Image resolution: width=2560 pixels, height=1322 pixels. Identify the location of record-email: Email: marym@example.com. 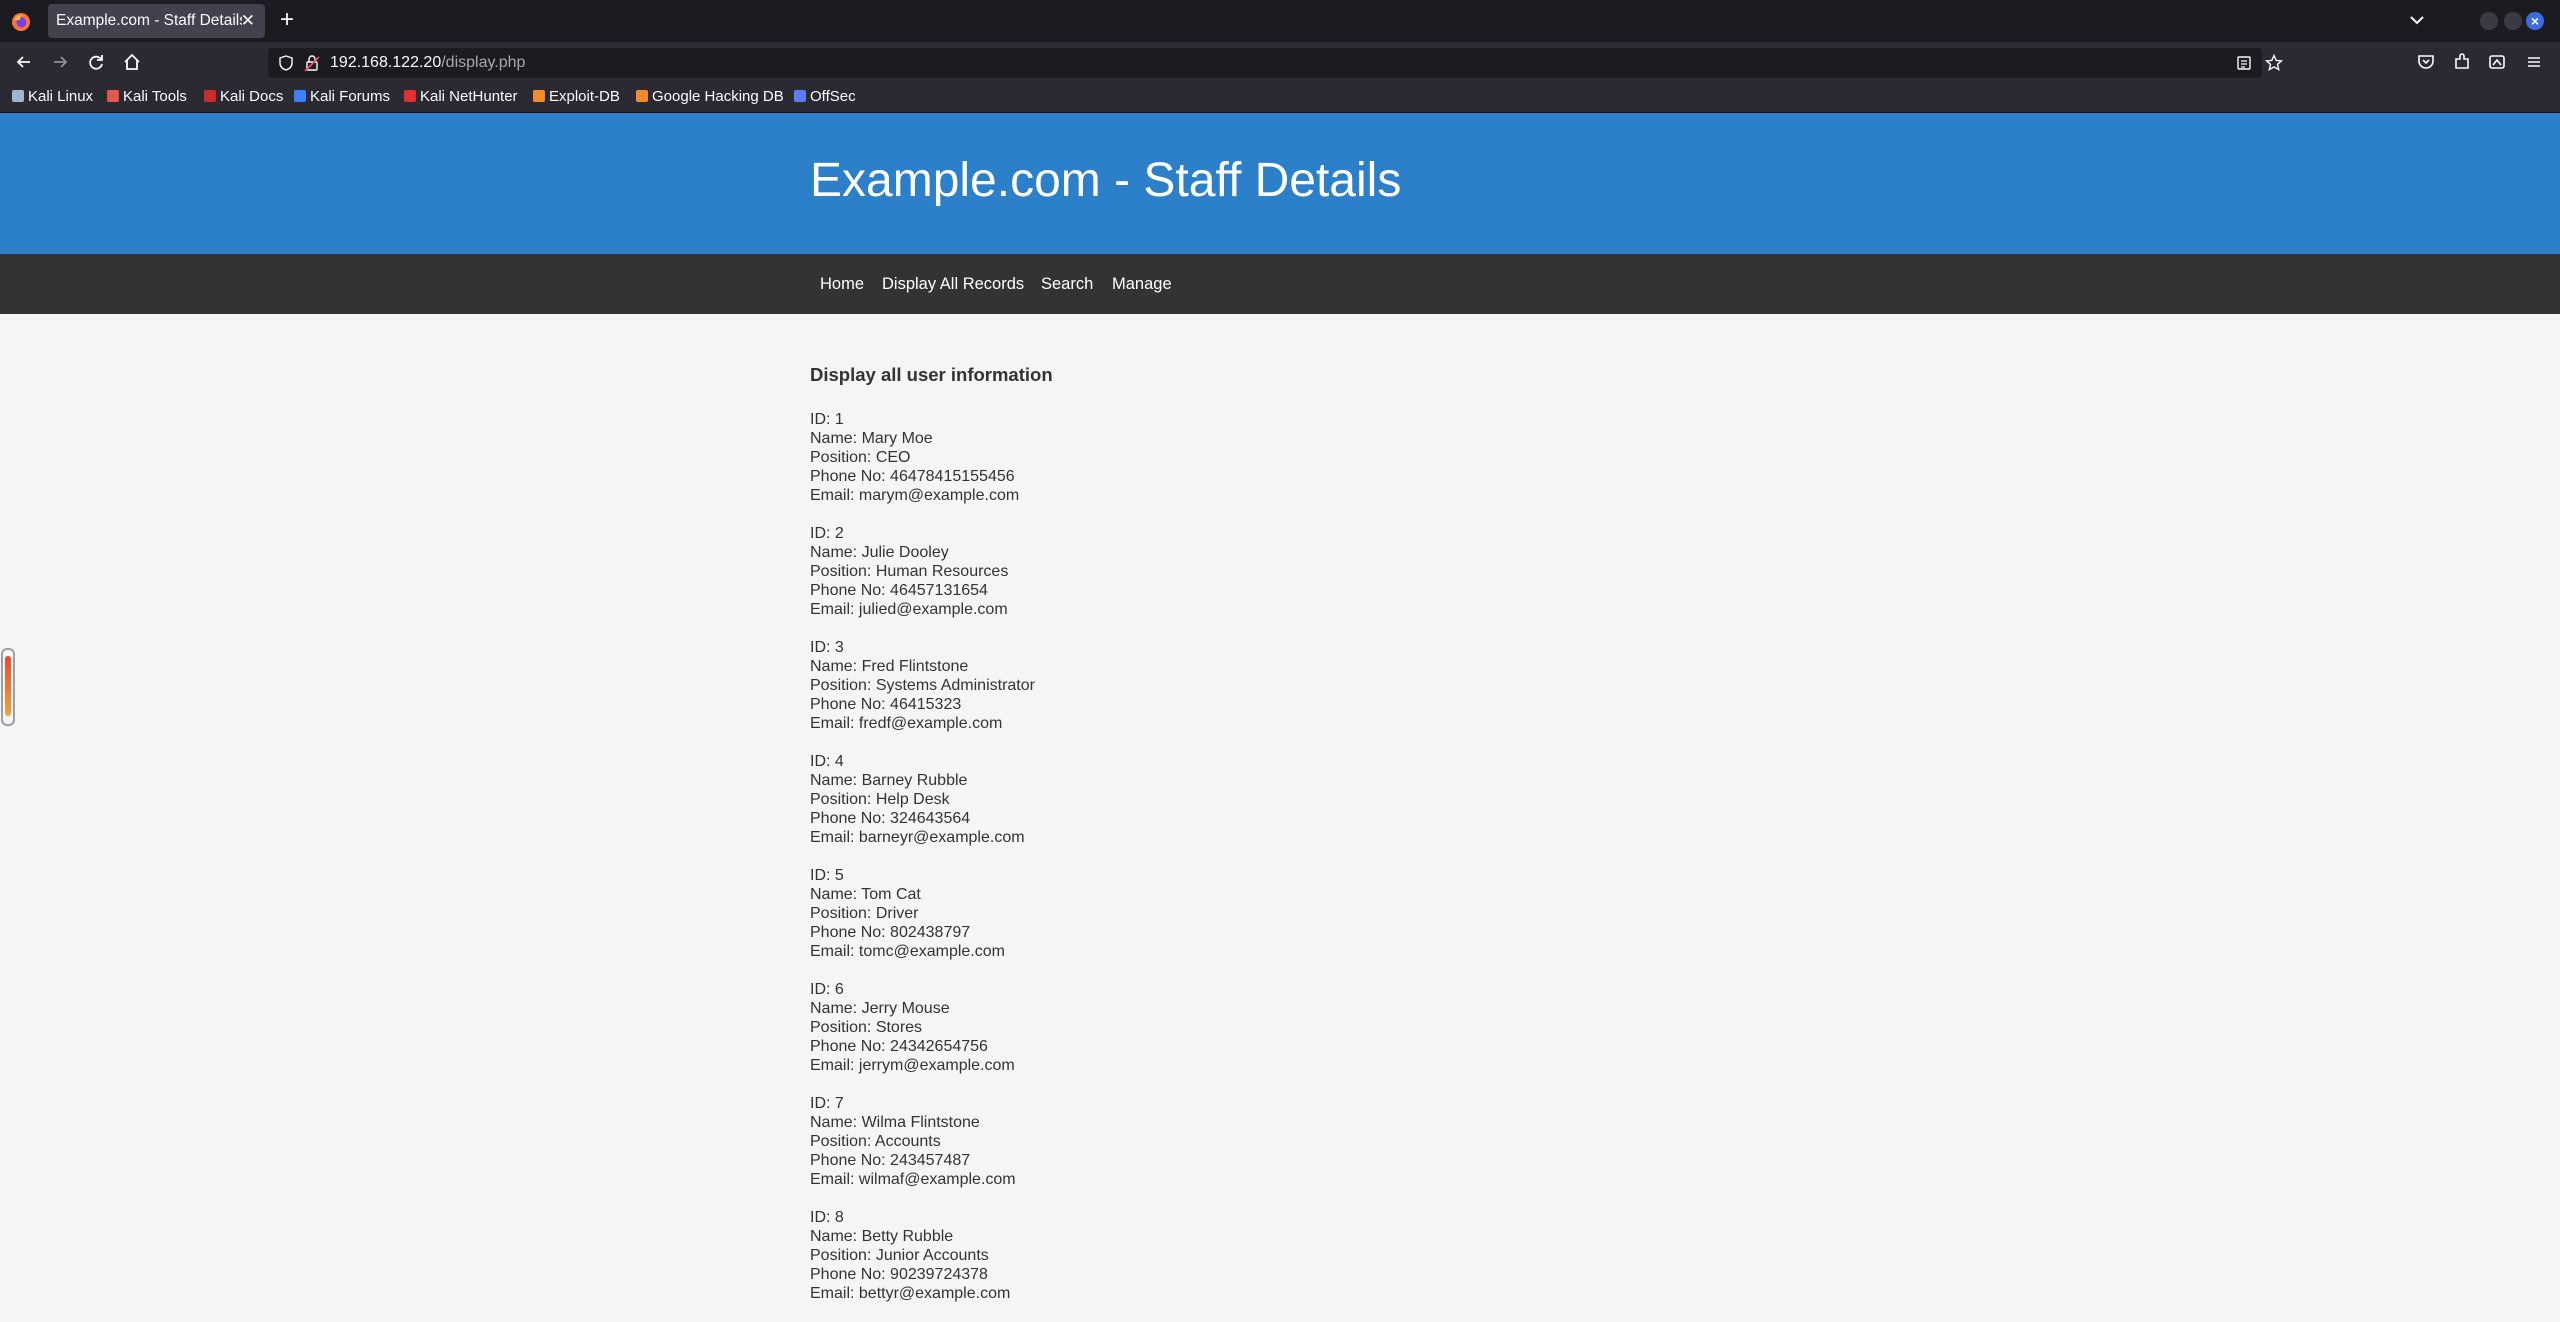
(915, 495).